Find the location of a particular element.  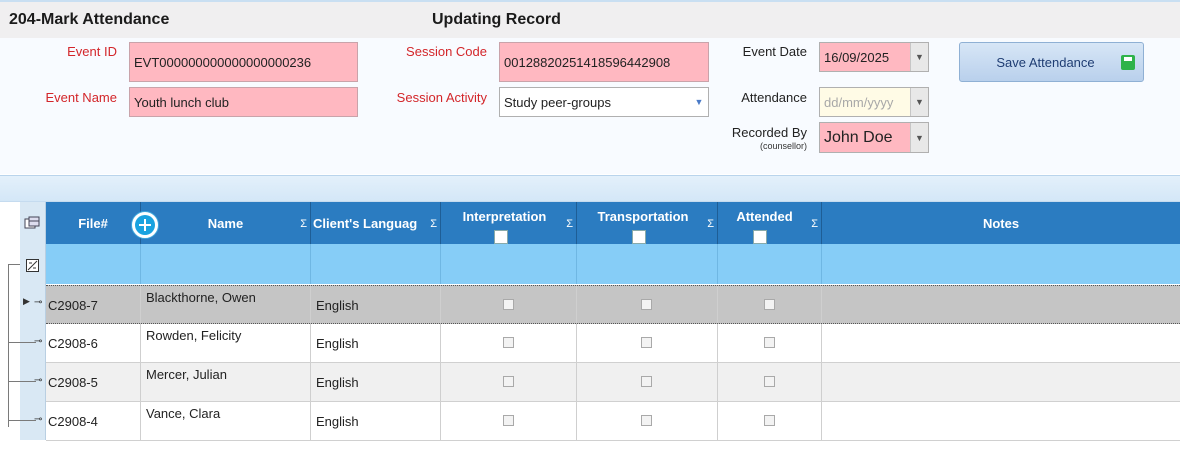

column-header-attended: Attended Σ is located at coordinates (770, 223).